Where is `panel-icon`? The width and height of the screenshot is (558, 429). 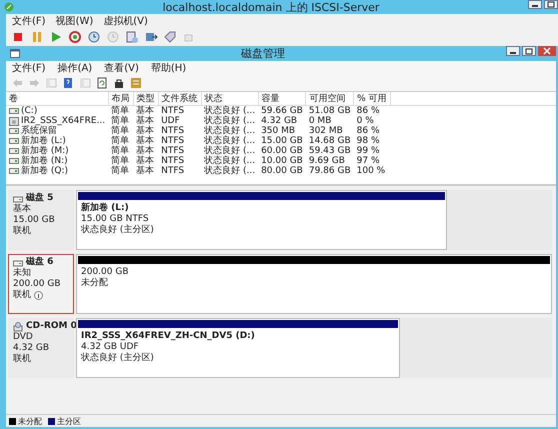 panel-icon is located at coordinates (51, 83).